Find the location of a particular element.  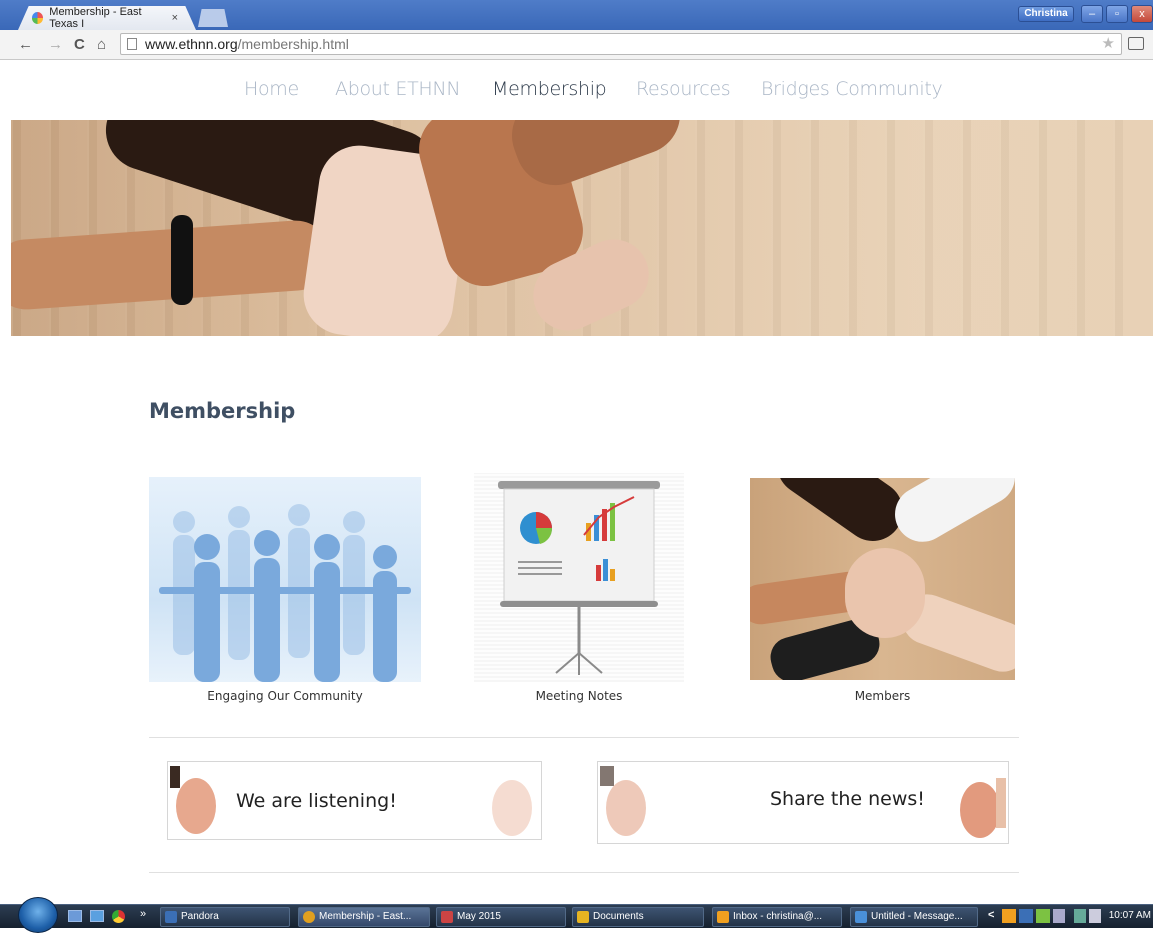

engaging-community-image is located at coordinates (285, 579).